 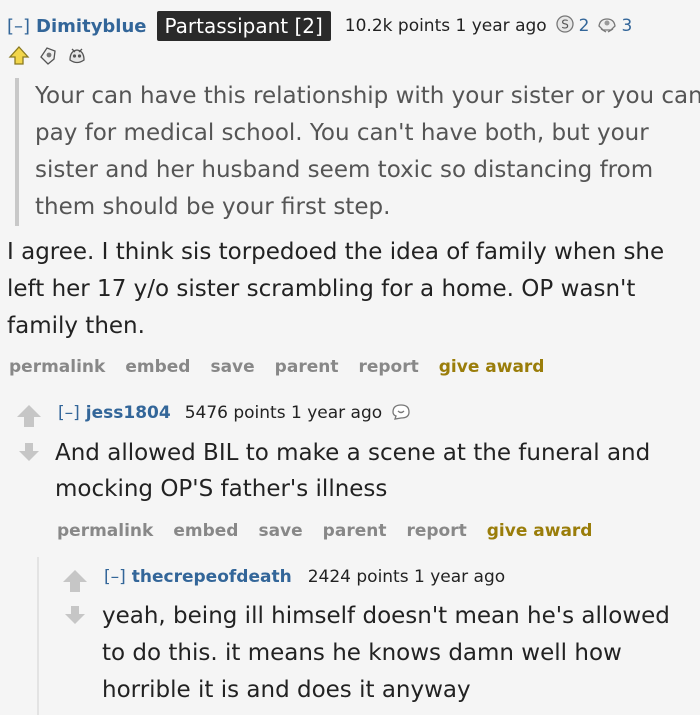 I want to click on score-time: 10.2k points 1 year ago, so click(x=445, y=26).